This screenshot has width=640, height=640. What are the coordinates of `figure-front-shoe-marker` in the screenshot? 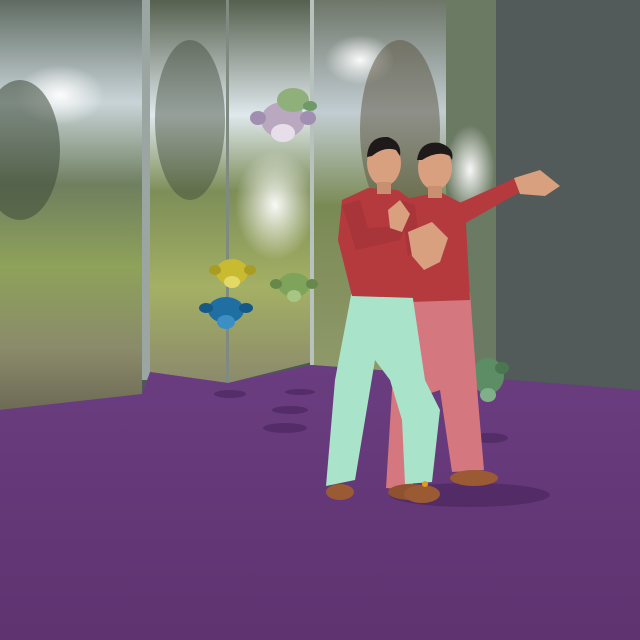 It's located at (425, 484).